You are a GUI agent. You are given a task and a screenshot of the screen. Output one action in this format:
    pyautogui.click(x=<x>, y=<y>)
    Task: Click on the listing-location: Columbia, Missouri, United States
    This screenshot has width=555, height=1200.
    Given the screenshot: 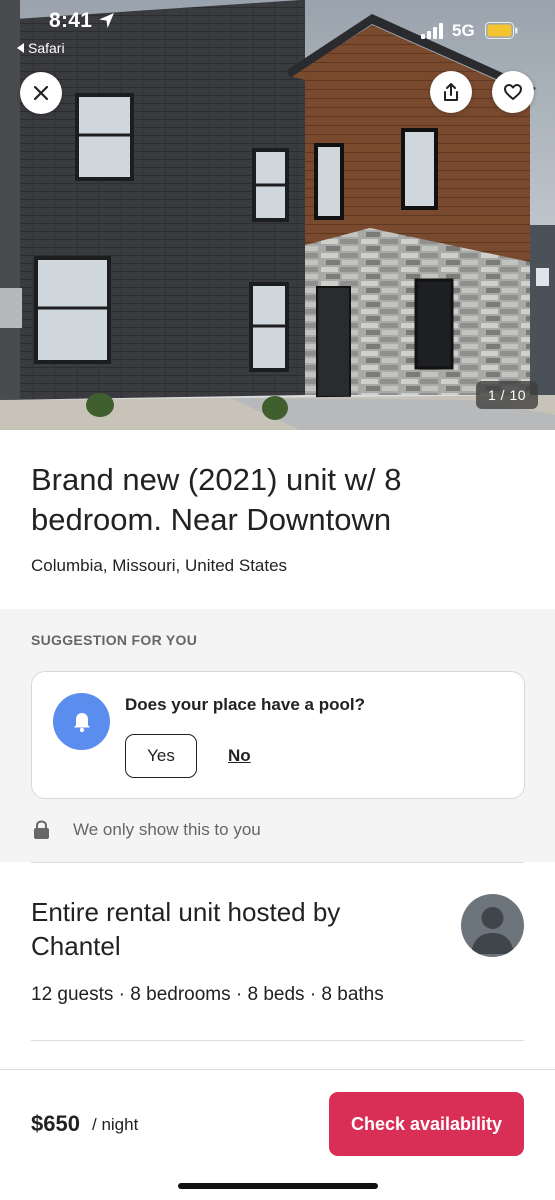 What is the action you would take?
    pyautogui.click(x=159, y=566)
    